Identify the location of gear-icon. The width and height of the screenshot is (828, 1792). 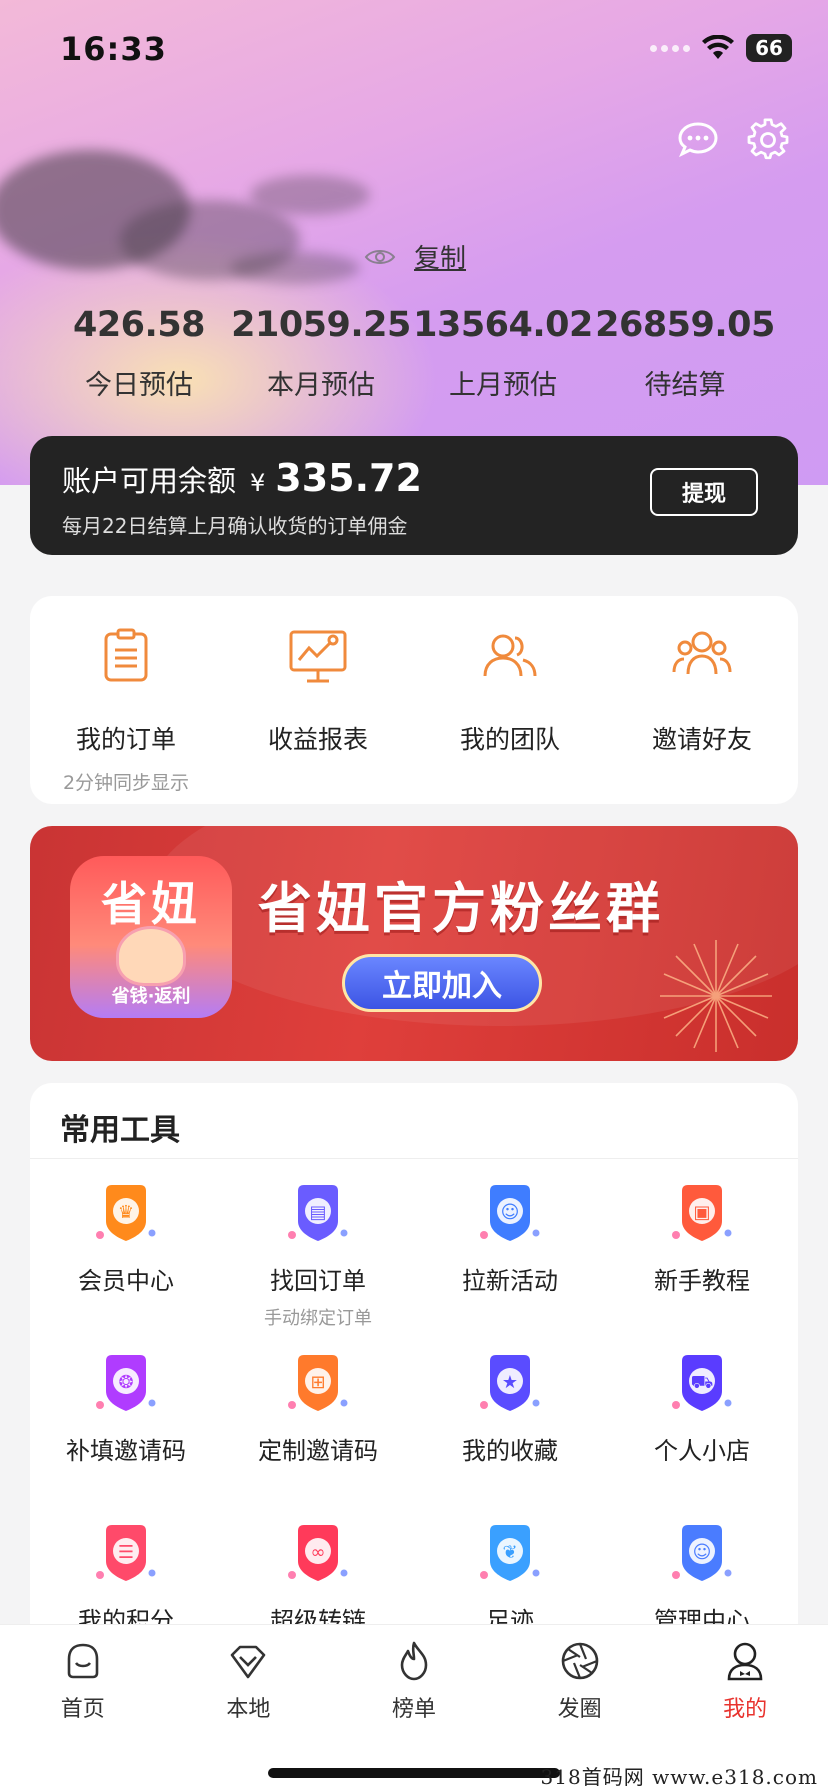
(768, 140).